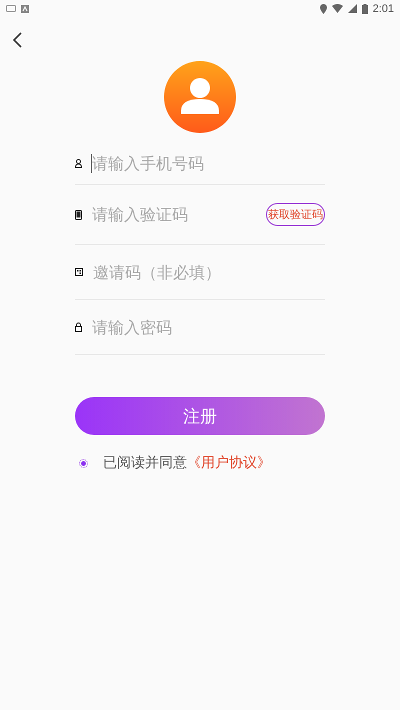 The height and width of the screenshot is (710, 400). What do you see at coordinates (174, 214) in the screenshot?
I see `input-field: 请输入验证码` at bounding box center [174, 214].